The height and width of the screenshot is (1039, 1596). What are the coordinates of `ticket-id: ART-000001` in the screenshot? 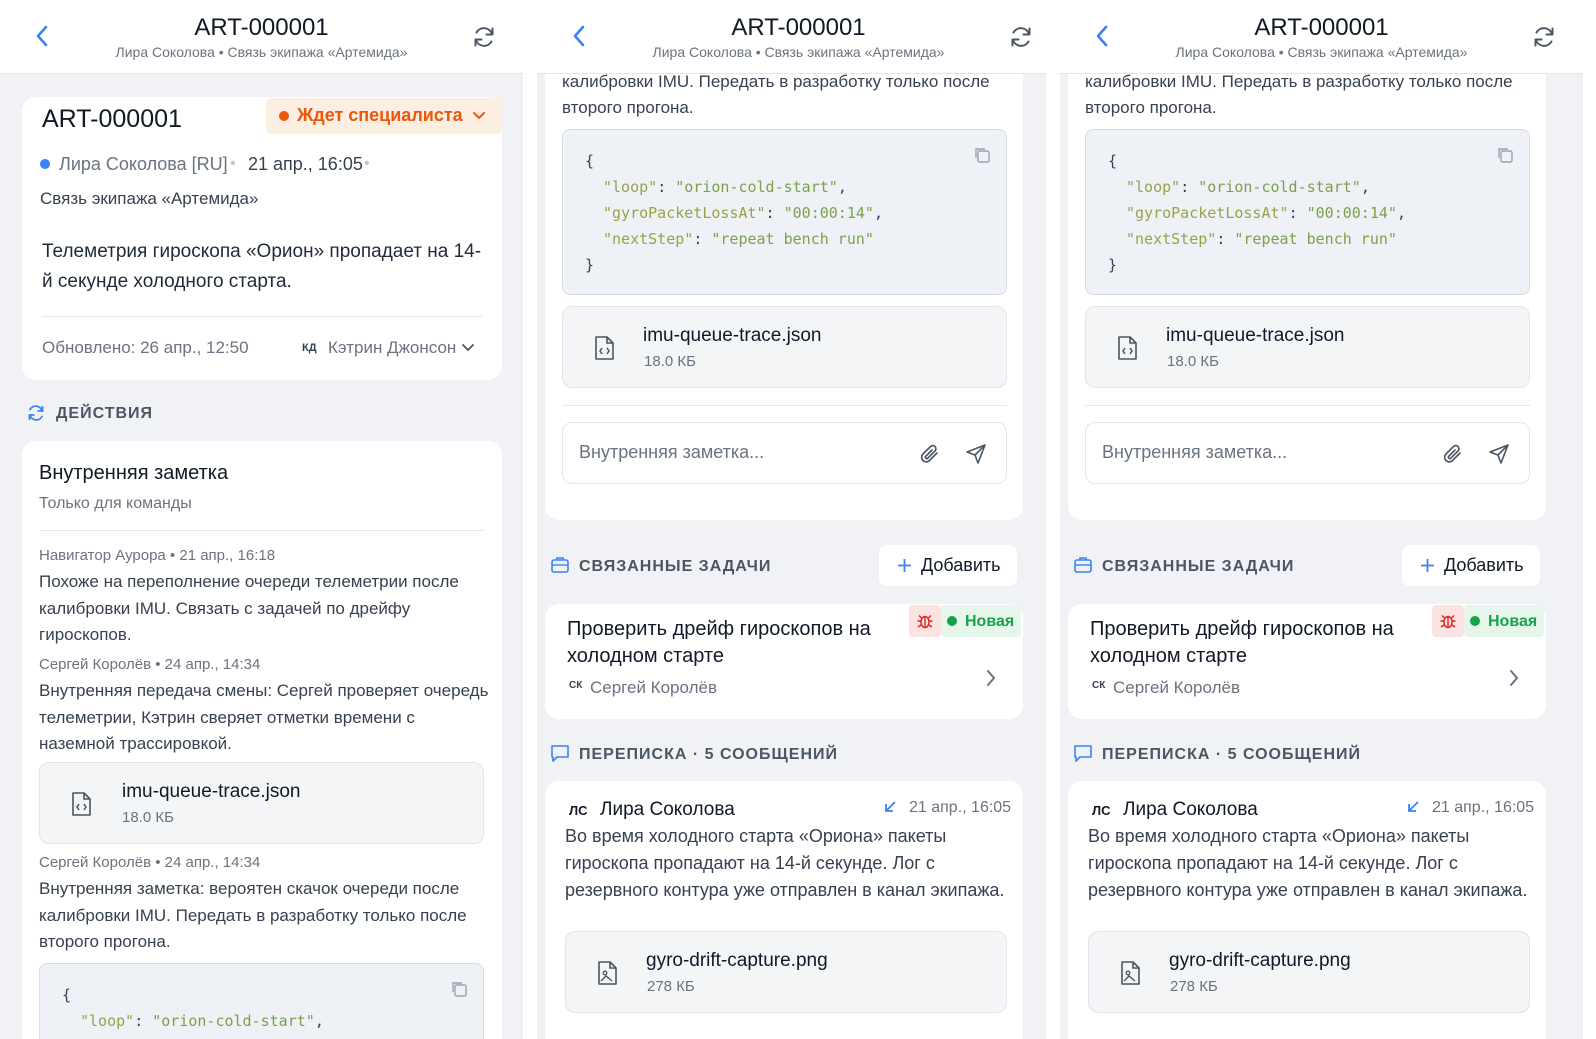 It's located at (112, 119).